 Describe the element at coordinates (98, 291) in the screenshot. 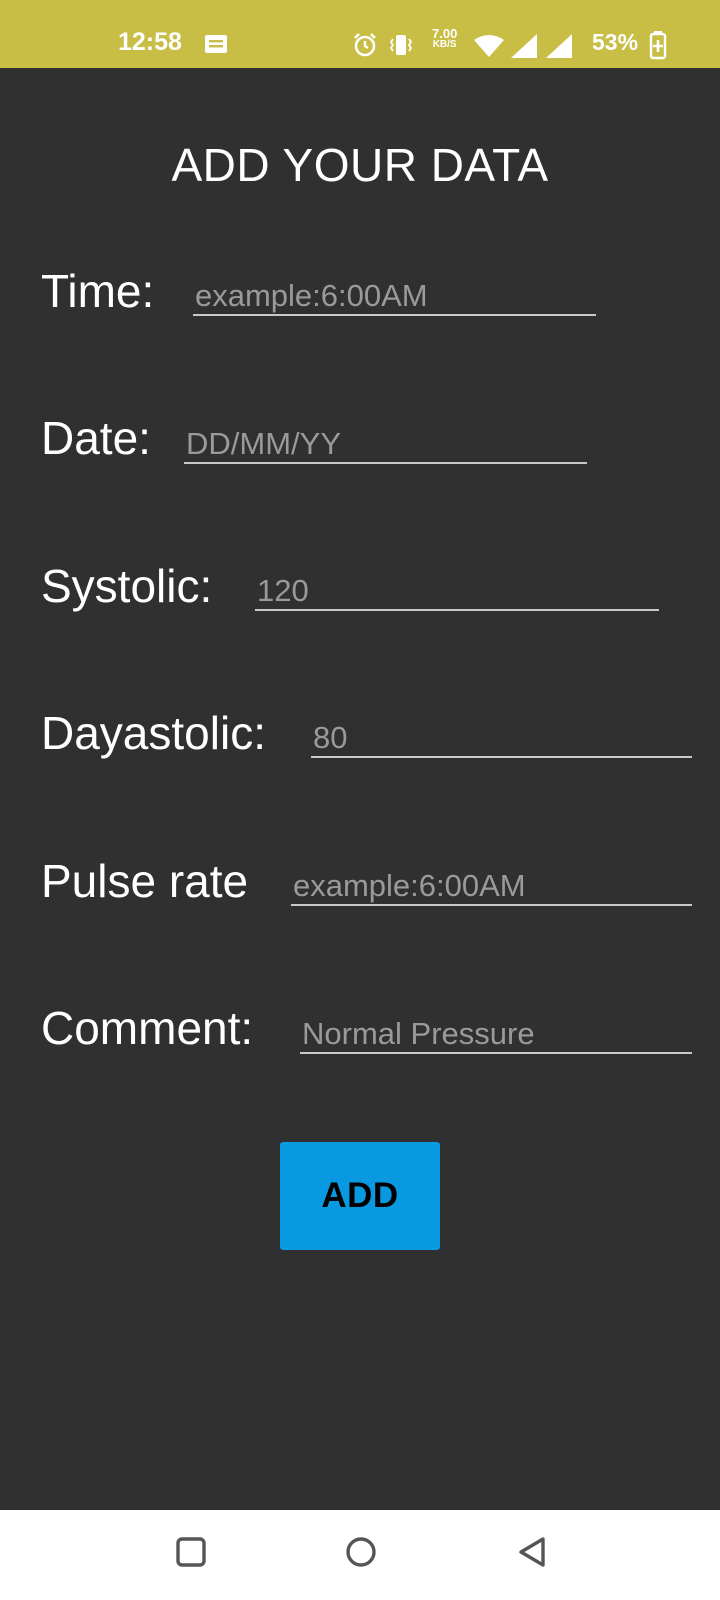

I see `time-label: Time:` at that location.